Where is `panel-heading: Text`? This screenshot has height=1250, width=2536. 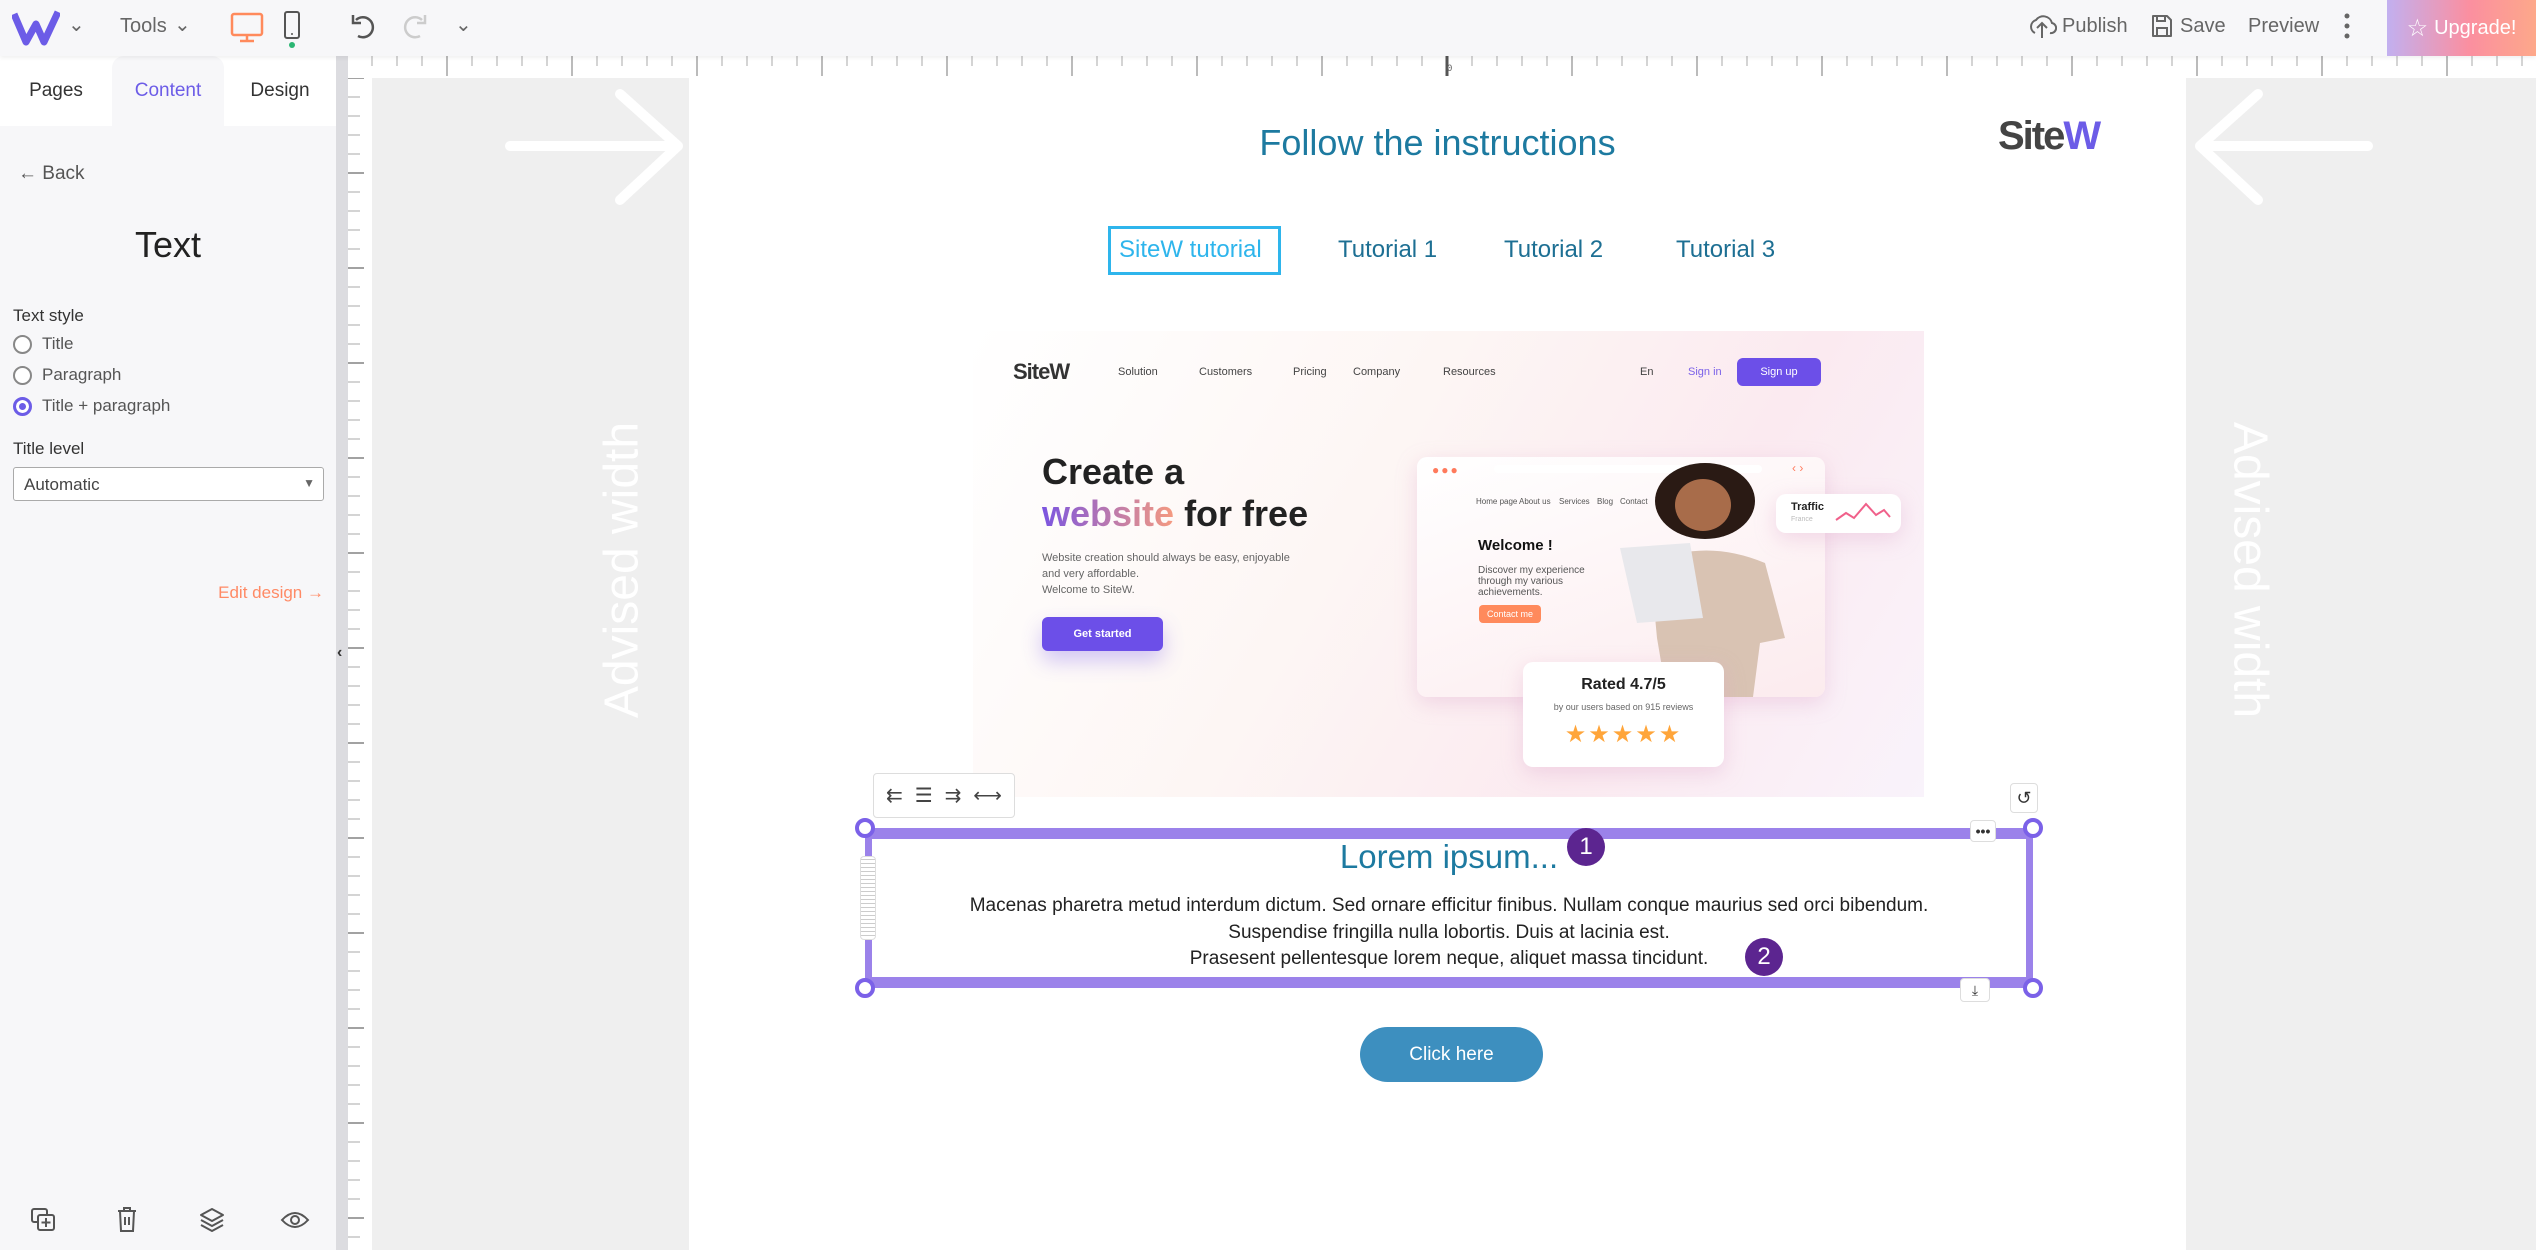 panel-heading: Text is located at coordinates (168, 244).